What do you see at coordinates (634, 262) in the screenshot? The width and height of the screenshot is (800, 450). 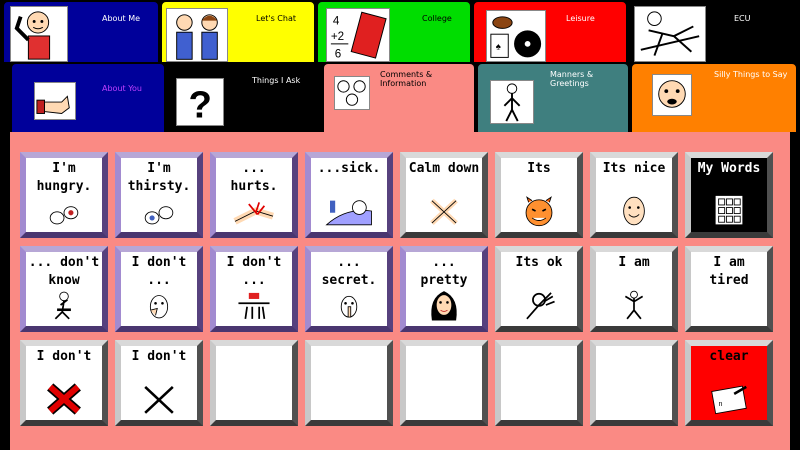 I see `button-label: I am` at bounding box center [634, 262].